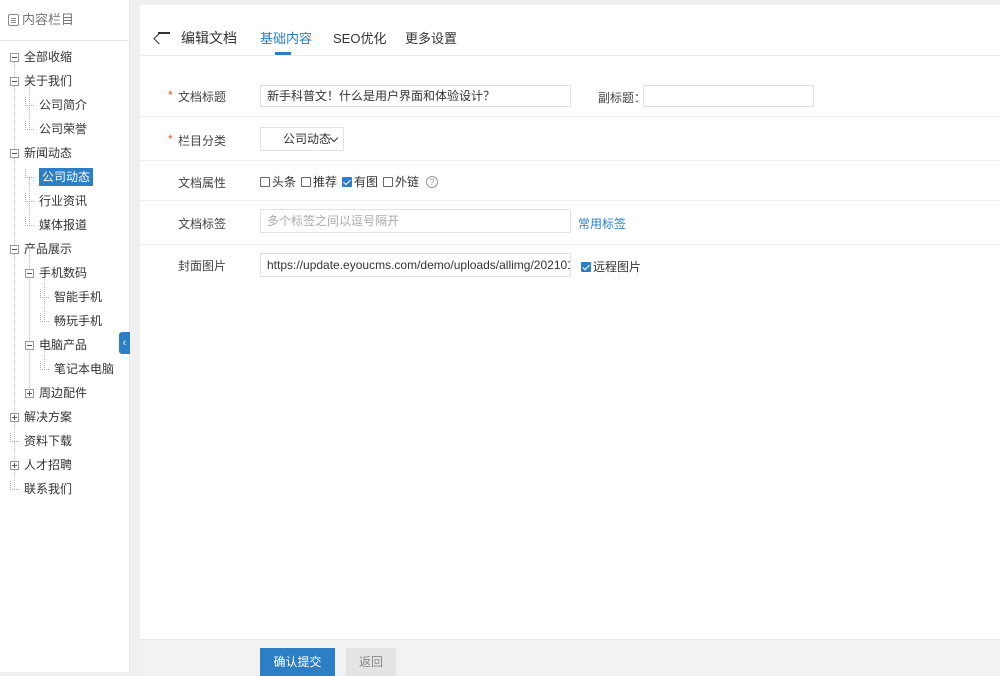 The image size is (1000, 676). What do you see at coordinates (164, 33) in the screenshot?
I see `back-arrow-icon` at bounding box center [164, 33].